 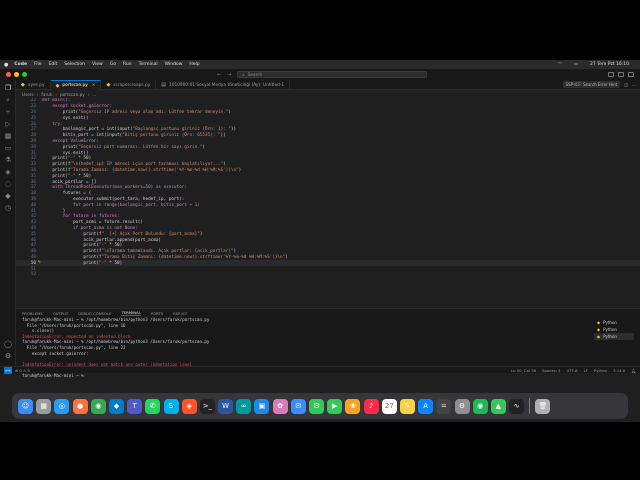 What do you see at coordinates (576, 64) in the screenshot?
I see `battery-icon: ▭` at bounding box center [576, 64].